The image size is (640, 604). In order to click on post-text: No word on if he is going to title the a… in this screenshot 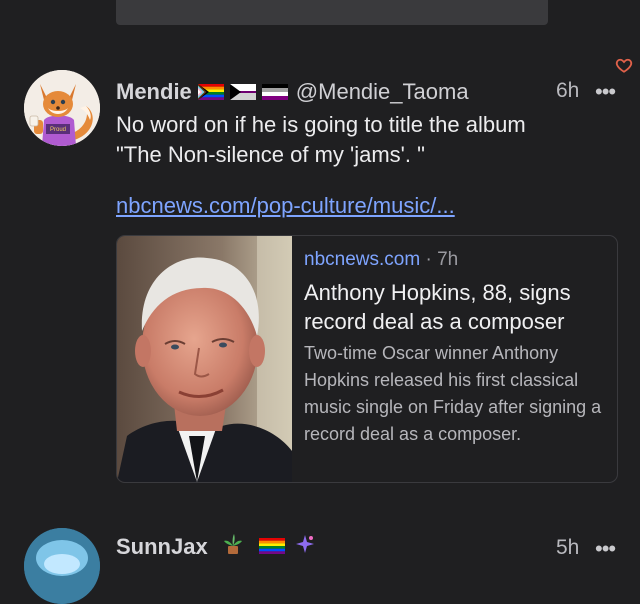, I will do `click(321, 139)`.